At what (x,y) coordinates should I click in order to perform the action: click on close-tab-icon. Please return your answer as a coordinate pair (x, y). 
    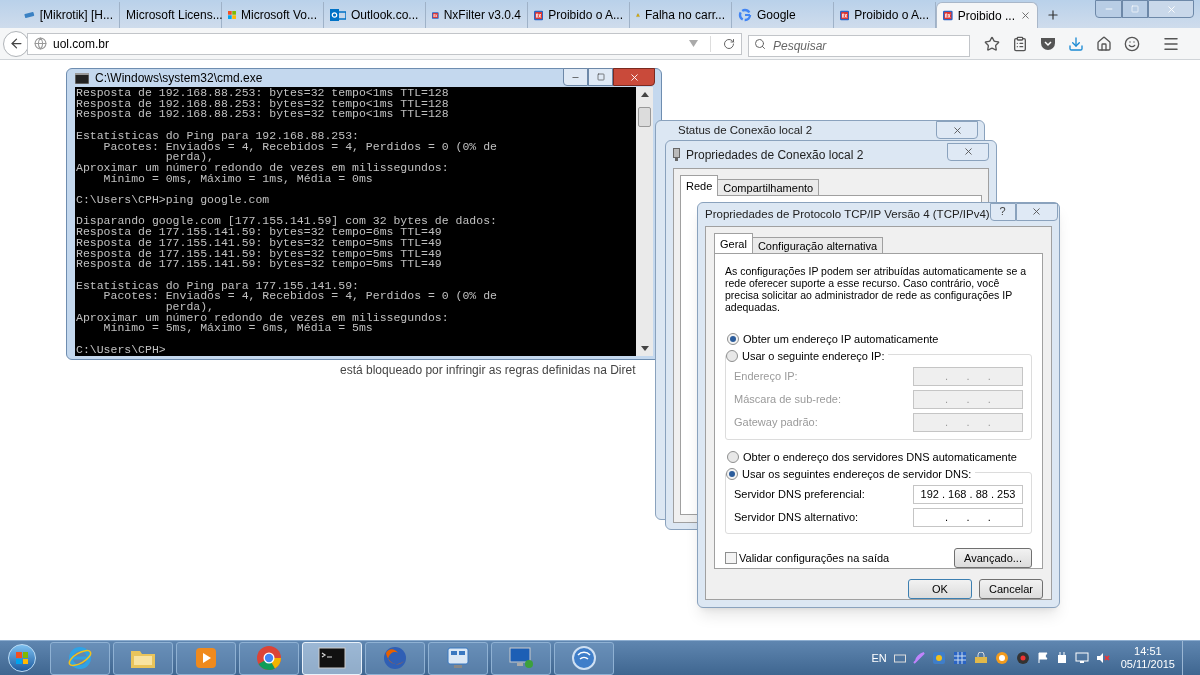
    Looking at the image, I should click on (1025, 15).